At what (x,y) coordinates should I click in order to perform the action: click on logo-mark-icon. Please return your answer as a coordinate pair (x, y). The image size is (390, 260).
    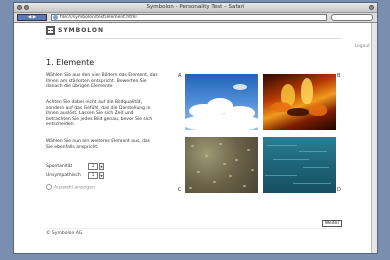
    Looking at the image, I should click on (50, 30).